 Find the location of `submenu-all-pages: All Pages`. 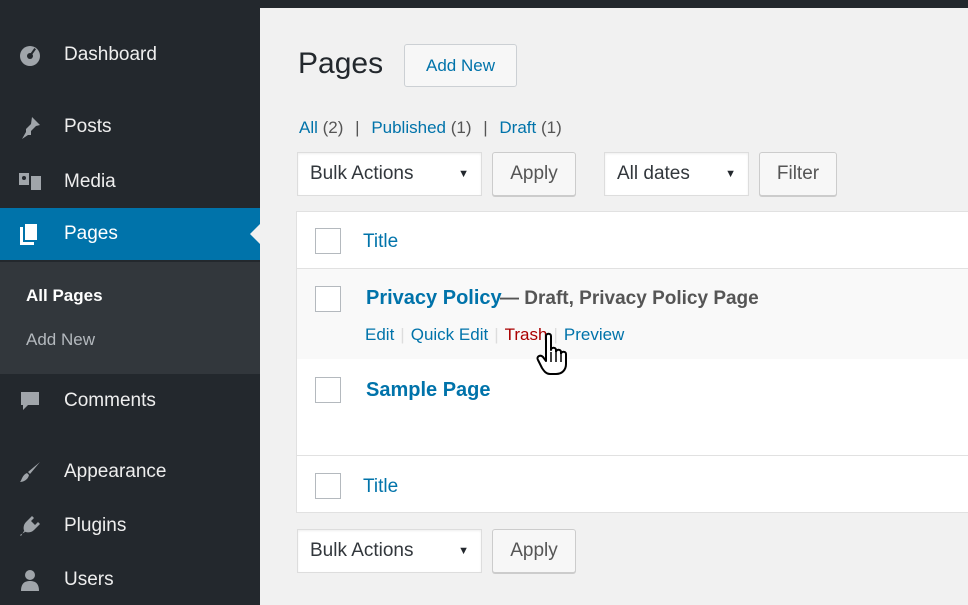

submenu-all-pages: All Pages is located at coordinates (64, 296).